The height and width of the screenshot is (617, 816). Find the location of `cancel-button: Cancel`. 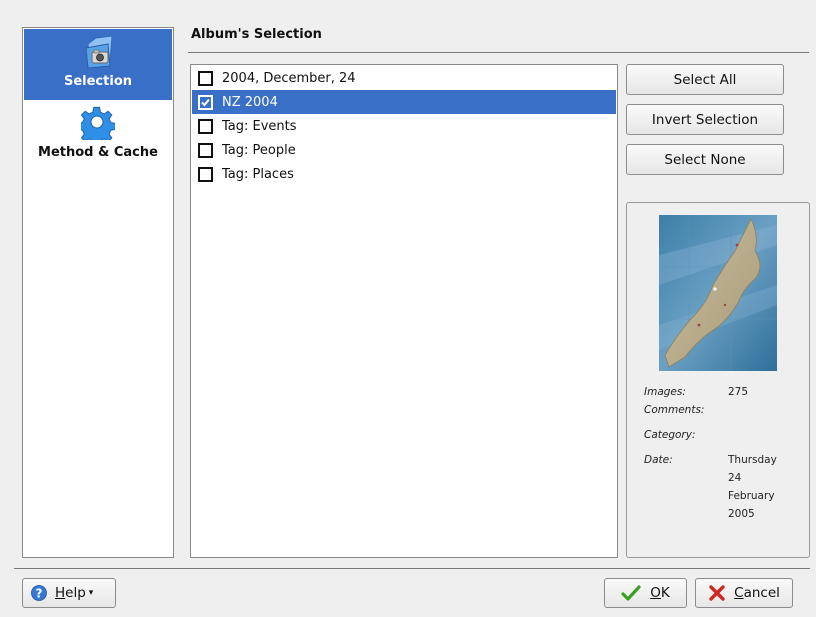

cancel-button: Cancel is located at coordinates (744, 593).